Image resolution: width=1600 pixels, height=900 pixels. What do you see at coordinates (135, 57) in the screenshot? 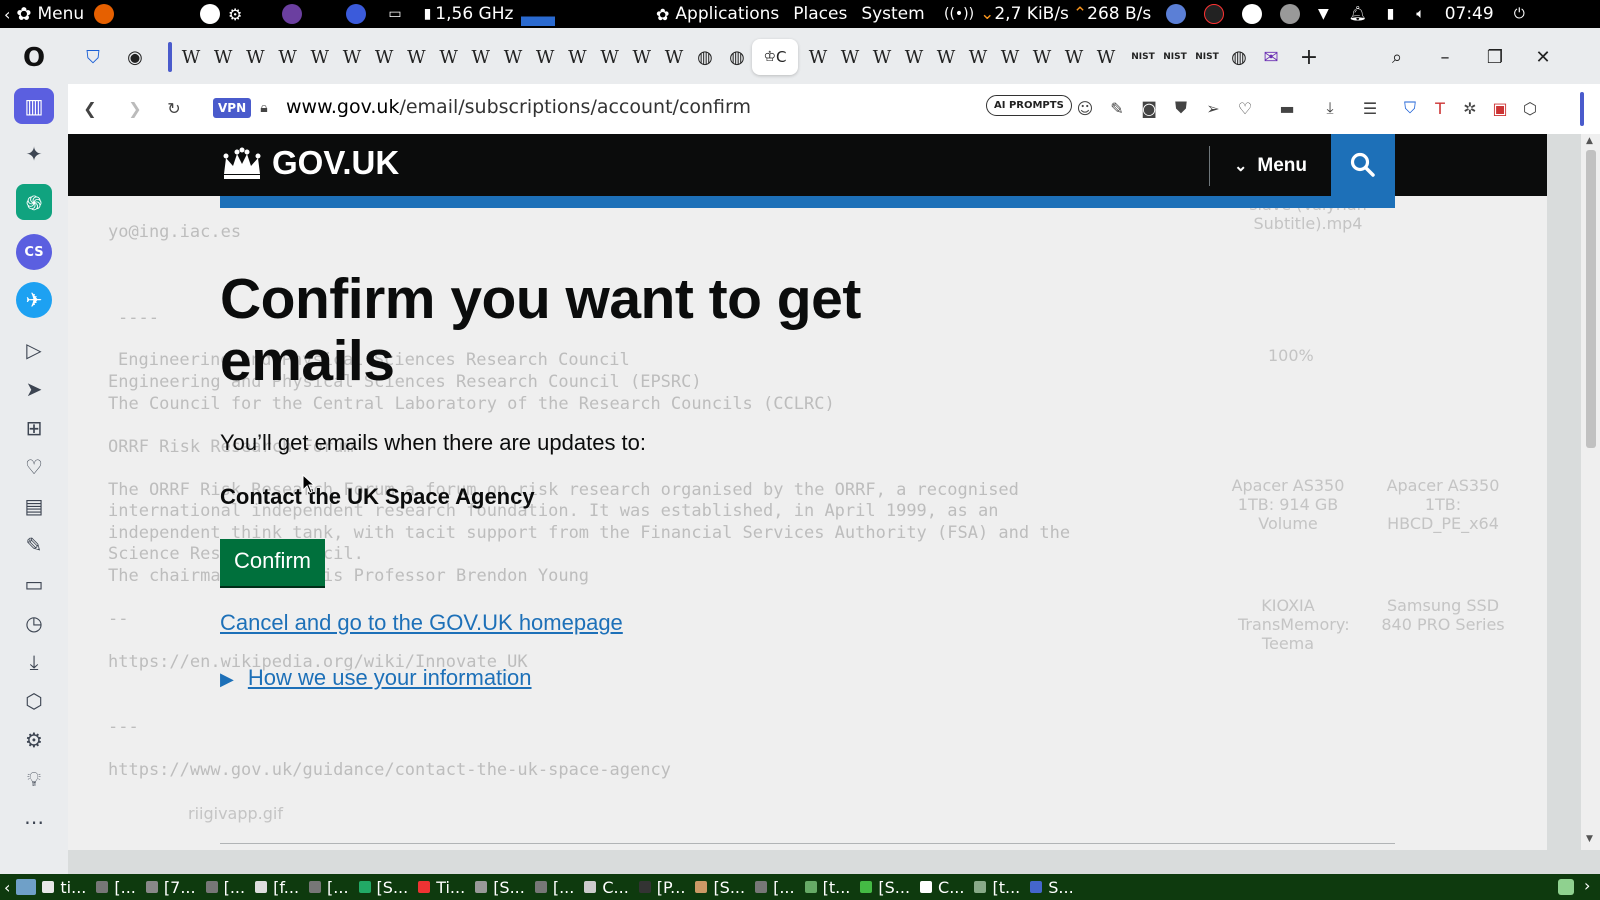
I see `tab-github: ◉` at bounding box center [135, 57].